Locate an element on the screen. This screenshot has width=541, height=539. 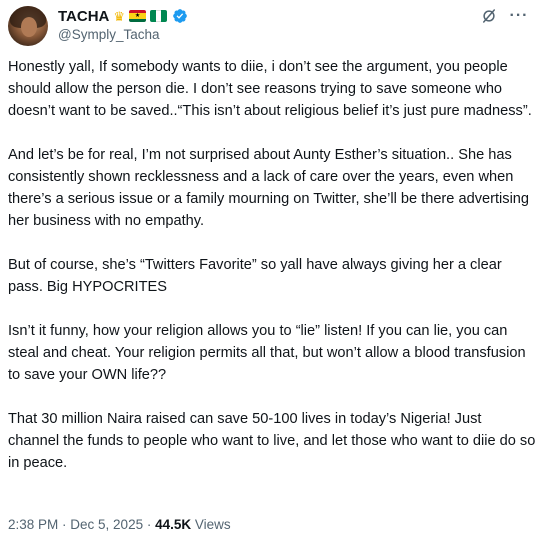
author-handle: @Symply_Tacha is located at coordinates (109, 34).